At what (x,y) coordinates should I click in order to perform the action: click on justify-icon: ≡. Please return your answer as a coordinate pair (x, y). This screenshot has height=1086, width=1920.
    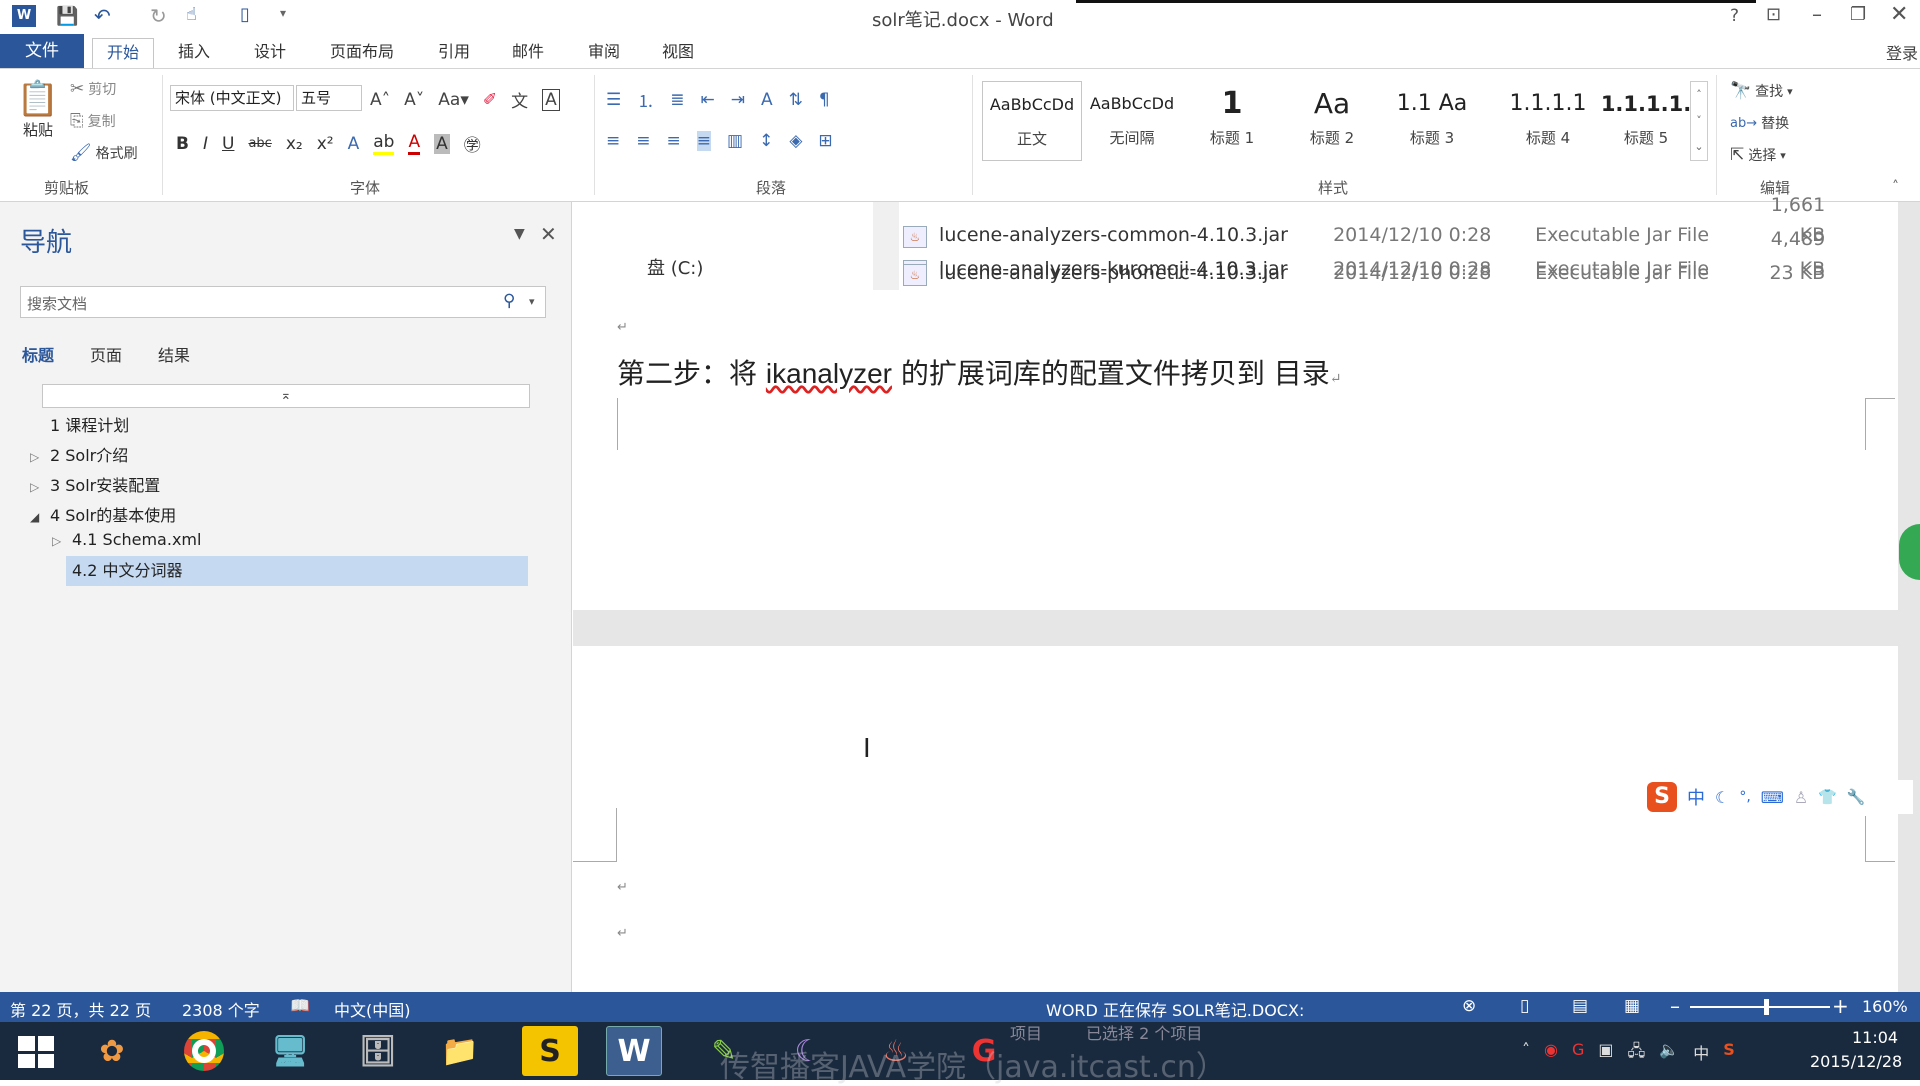
    Looking at the image, I should click on (703, 141).